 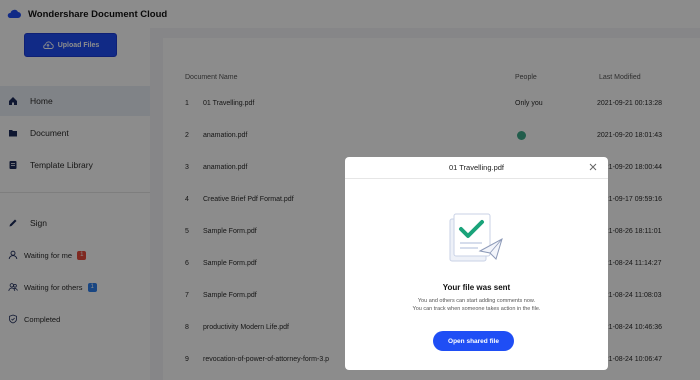 What do you see at coordinates (476, 287) in the screenshot?
I see `sent-heading: Your file was sent` at bounding box center [476, 287].